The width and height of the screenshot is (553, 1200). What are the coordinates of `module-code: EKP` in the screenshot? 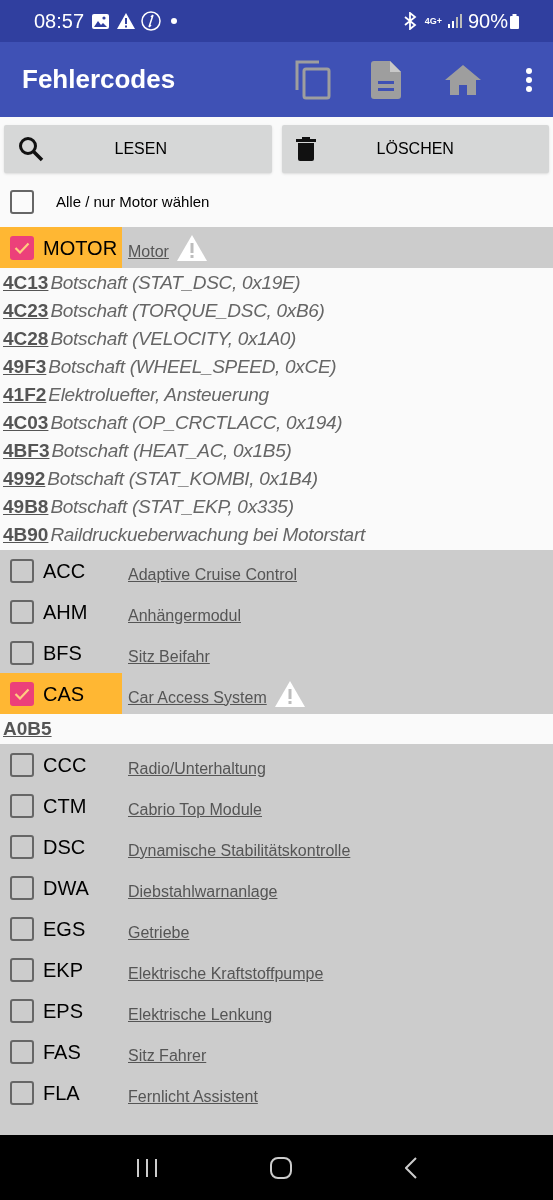 It's located at (63, 970).